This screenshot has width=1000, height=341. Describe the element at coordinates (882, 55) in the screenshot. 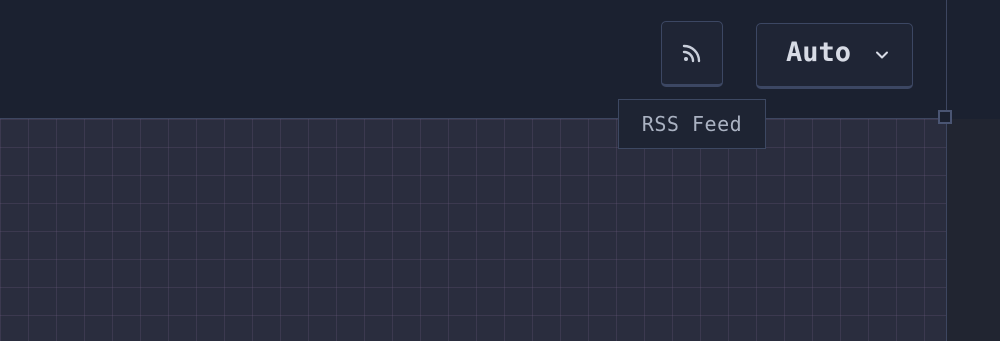

I see `chevron-down-icon` at that location.